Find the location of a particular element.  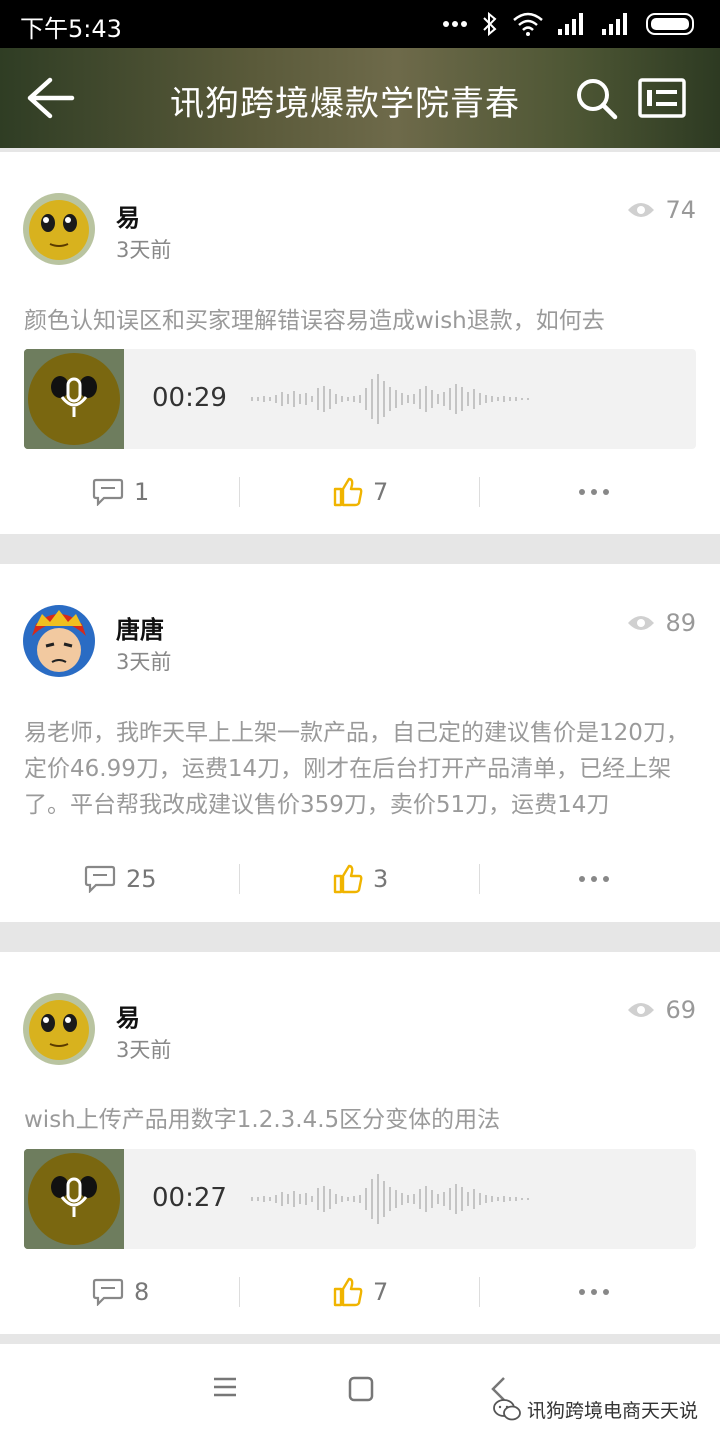

comment-count: 8 is located at coordinates (142, 1292).